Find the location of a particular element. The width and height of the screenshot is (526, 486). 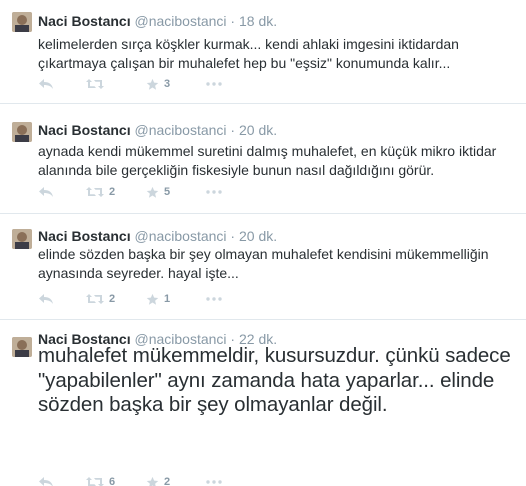

tweet-header: Naci Bostancı @nacibostanci · 18 dk. is located at coordinates (157, 21).